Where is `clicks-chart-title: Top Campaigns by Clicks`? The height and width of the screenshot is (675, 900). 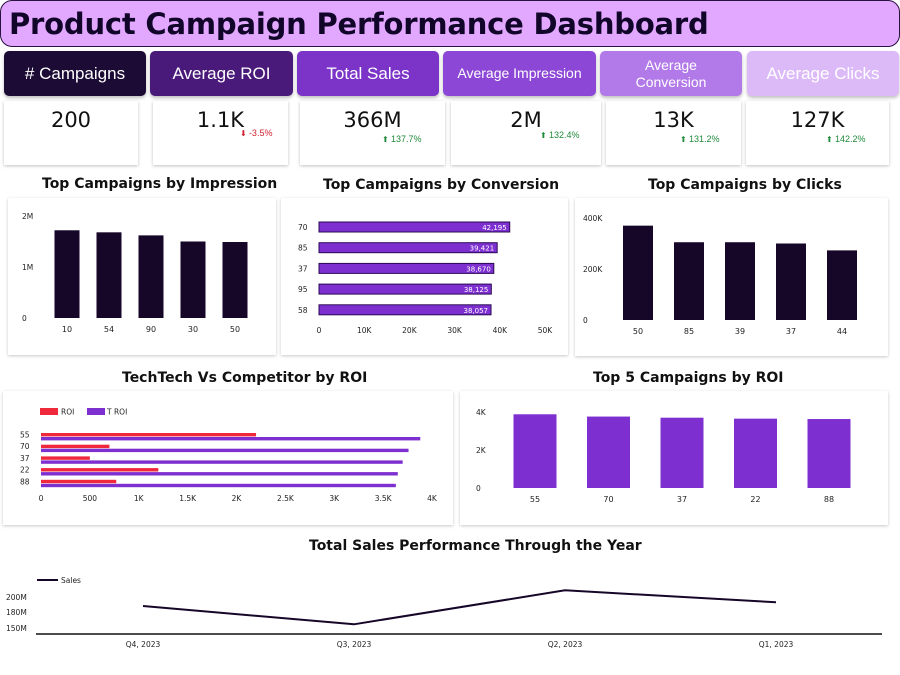
clicks-chart-title: Top Campaigns by Clicks is located at coordinates (745, 185).